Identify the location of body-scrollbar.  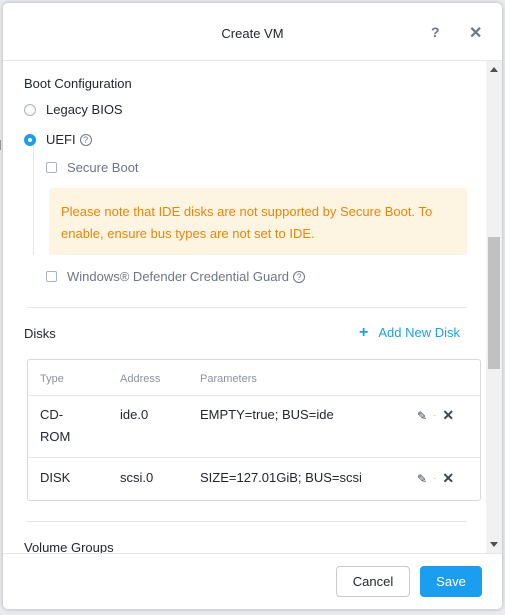
(494, 307).